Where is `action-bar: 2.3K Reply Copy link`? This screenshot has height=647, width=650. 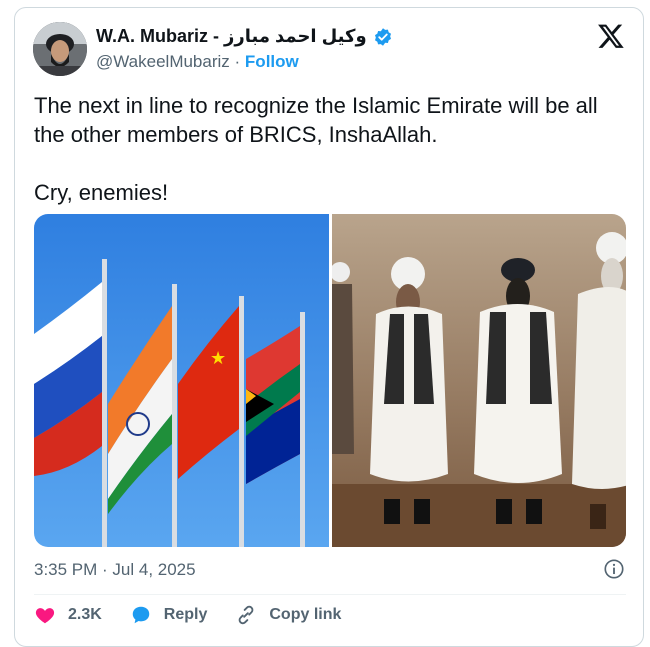
action-bar: 2.3K Reply Copy link is located at coordinates (187, 615).